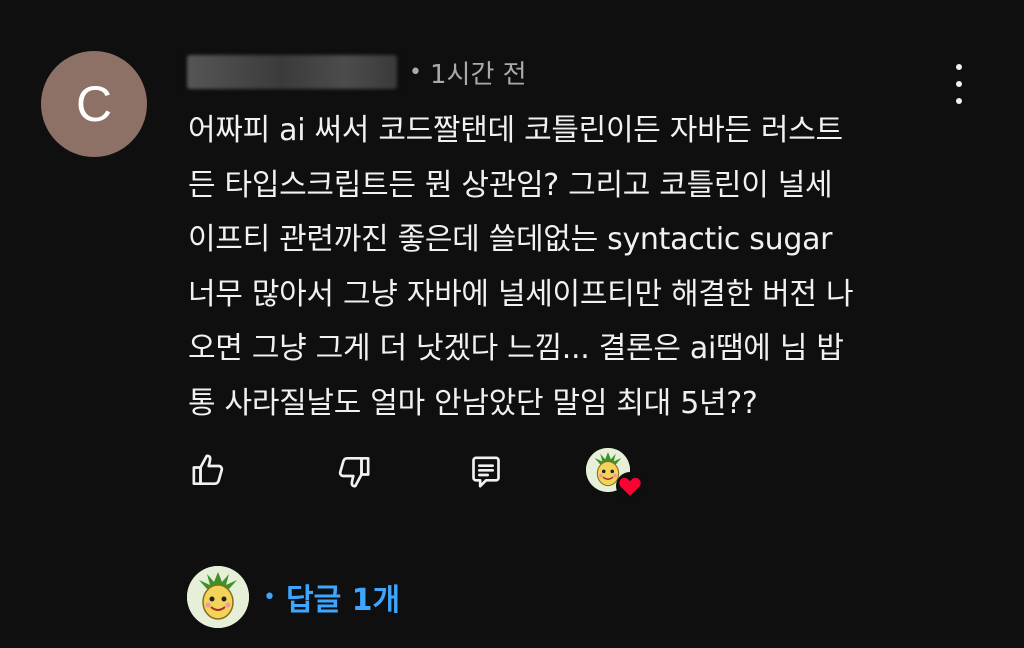 The width and height of the screenshot is (1024, 648). What do you see at coordinates (218, 597) in the screenshot?
I see `reply-author-avatar` at bounding box center [218, 597].